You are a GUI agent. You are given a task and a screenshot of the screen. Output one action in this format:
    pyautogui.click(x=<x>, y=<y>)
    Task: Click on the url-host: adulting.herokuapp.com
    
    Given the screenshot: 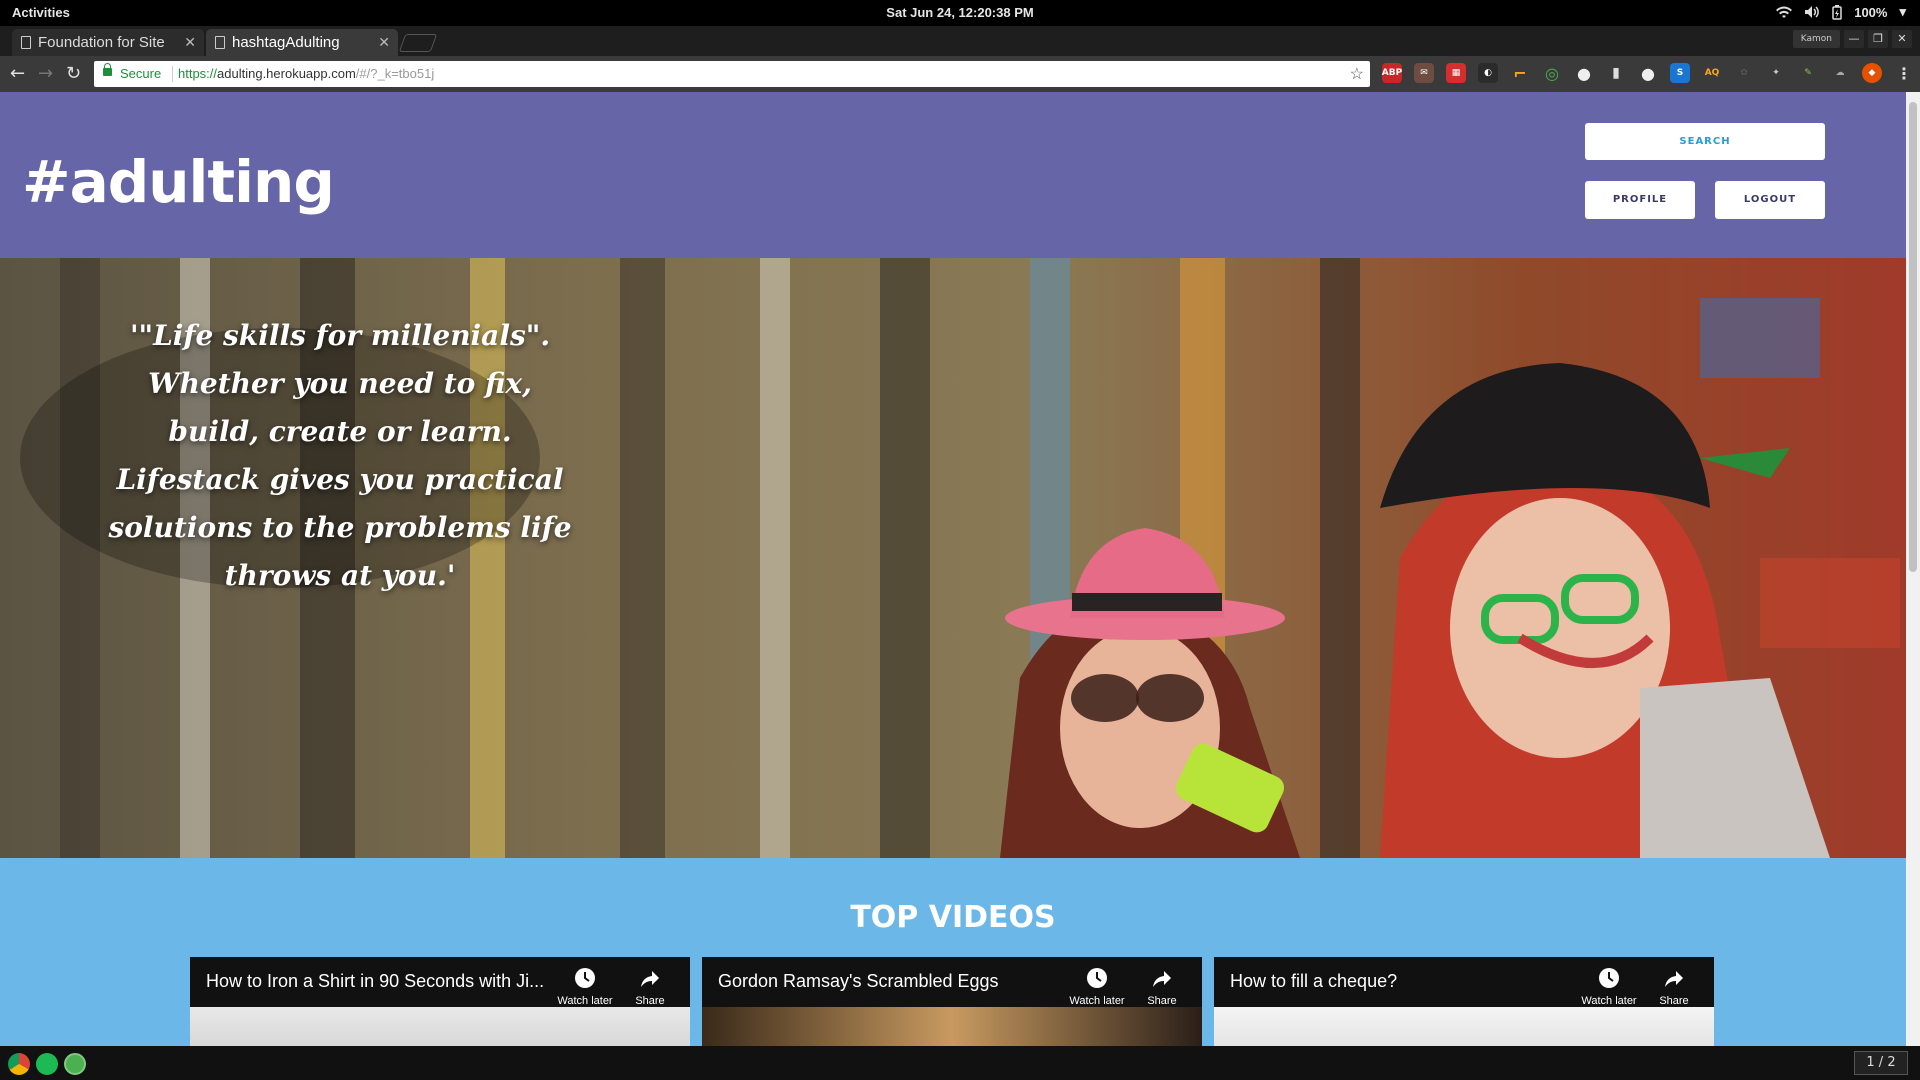 What is the action you would take?
    pyautogui.click(x=286, y=73)
    